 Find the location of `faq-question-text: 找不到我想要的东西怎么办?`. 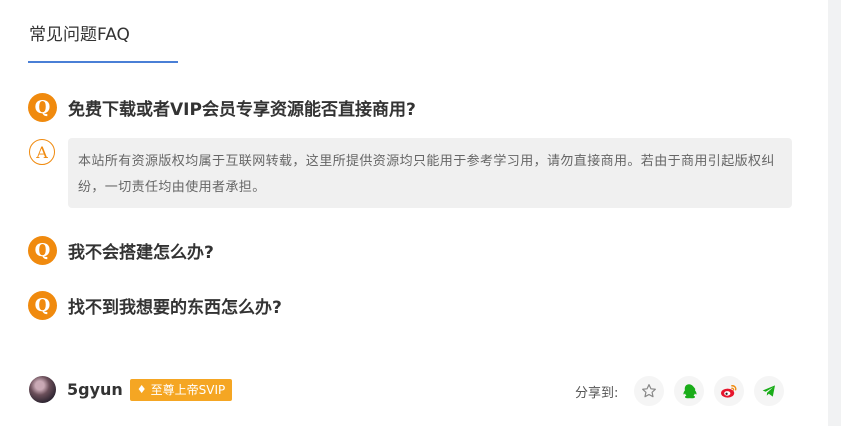

faq-question-text: 找不到我想要的东西怎么办? is located at coordinates (175, 308).